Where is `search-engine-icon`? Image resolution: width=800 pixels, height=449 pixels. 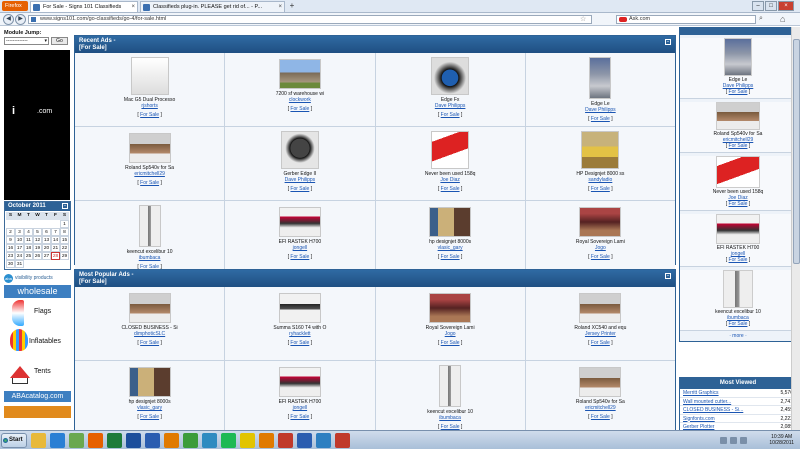 search-engine-icon is located at coordinates (623, 19).